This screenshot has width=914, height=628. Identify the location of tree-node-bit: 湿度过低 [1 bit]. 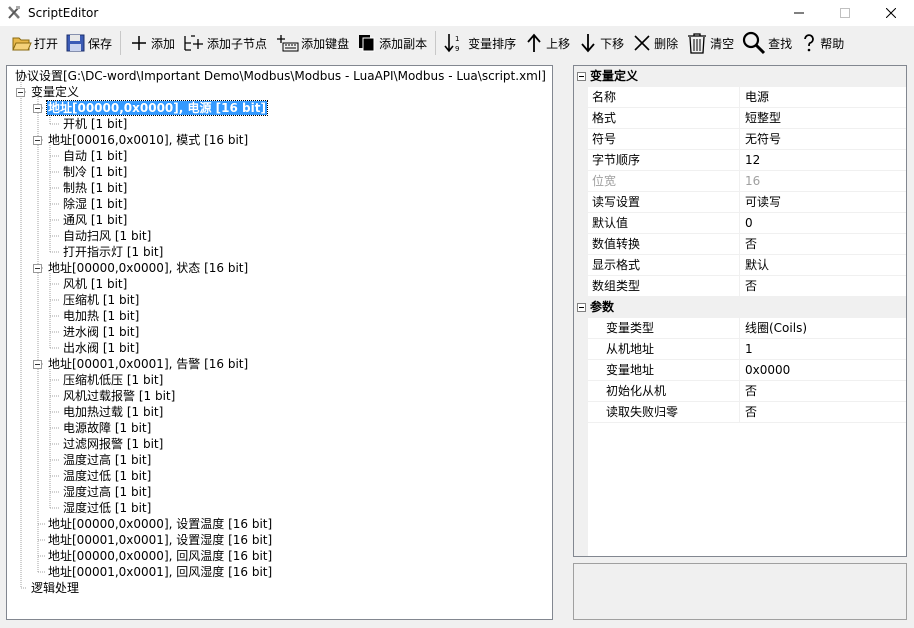
(107, 508).